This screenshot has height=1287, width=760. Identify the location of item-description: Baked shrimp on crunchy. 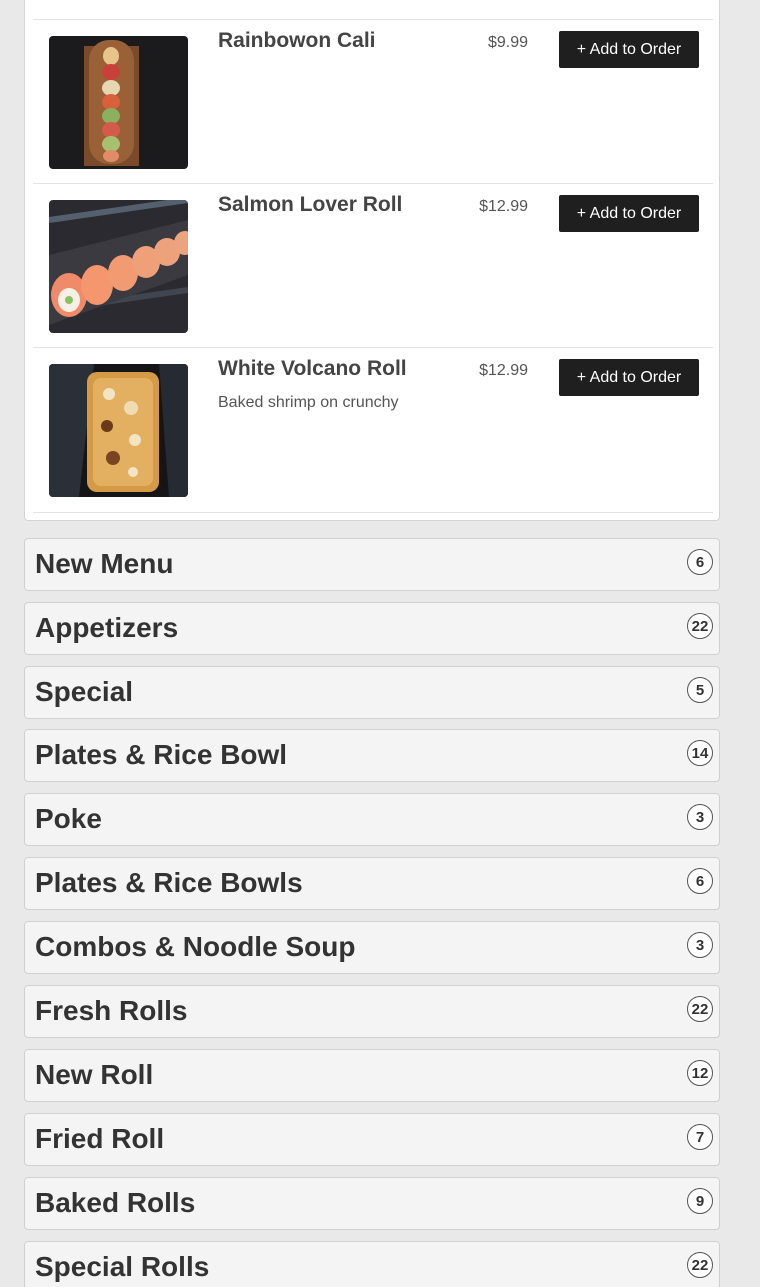
(308, 402).